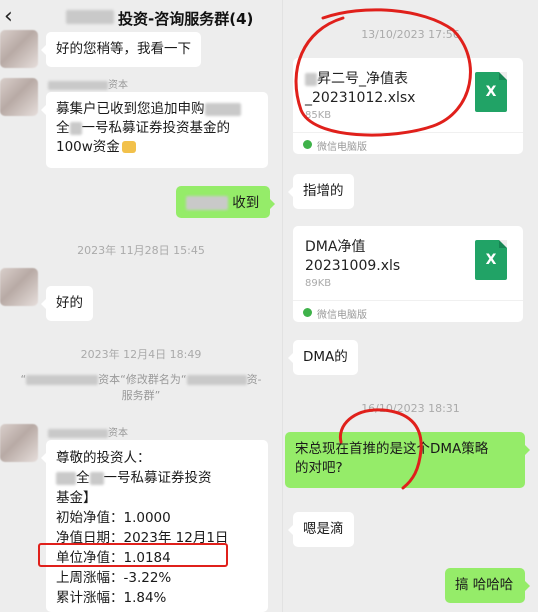 The height and width of the screenshot is (612, 538). I want to click on system-message: “资本“修改群名为“ 资- 服务群”, so click(141, 387).